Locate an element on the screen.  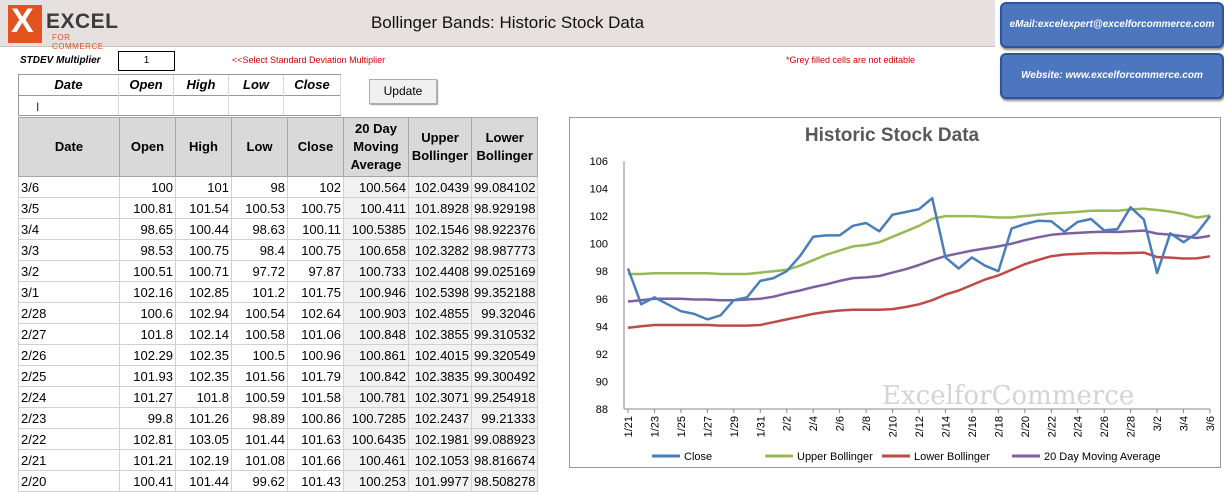
table-cell: 101 is located at coordinates (203, 187).